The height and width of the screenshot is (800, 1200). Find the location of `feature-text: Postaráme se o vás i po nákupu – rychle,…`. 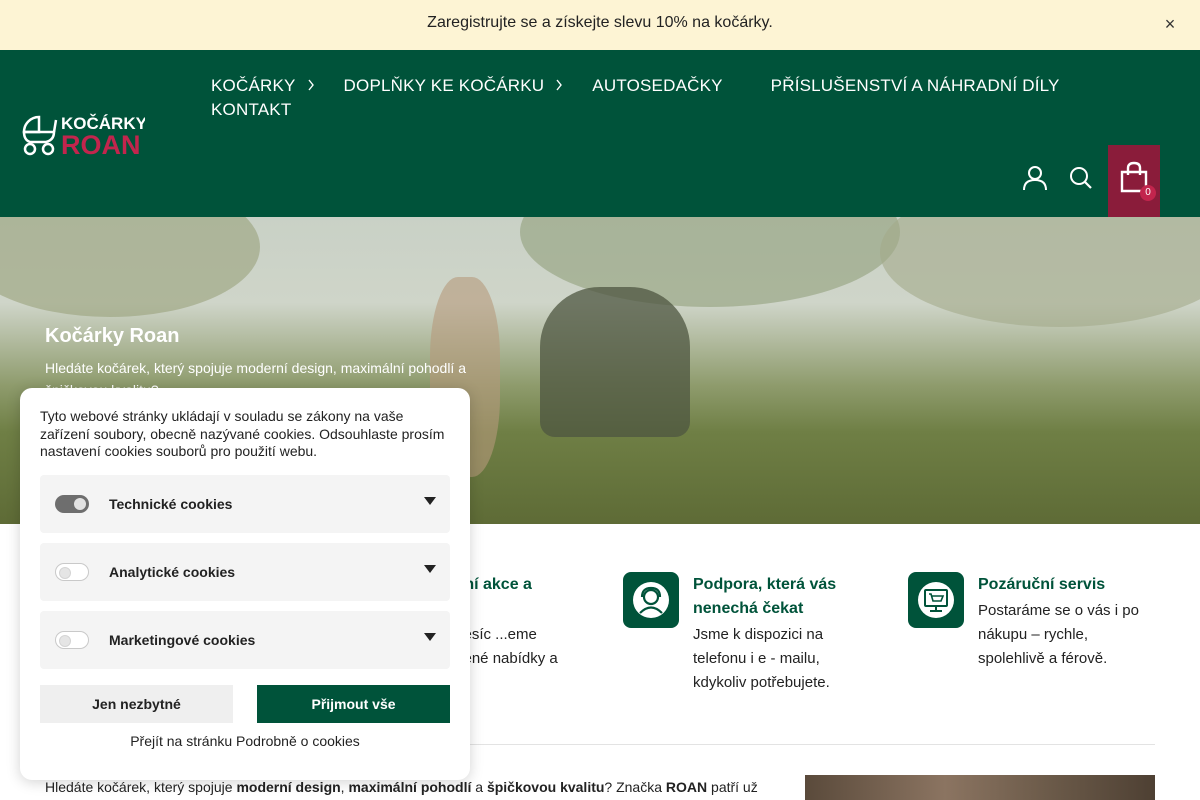

feature-text: Postaráme se o vás i po nákupu – rychle,… is located at coordinates (1058, 634).